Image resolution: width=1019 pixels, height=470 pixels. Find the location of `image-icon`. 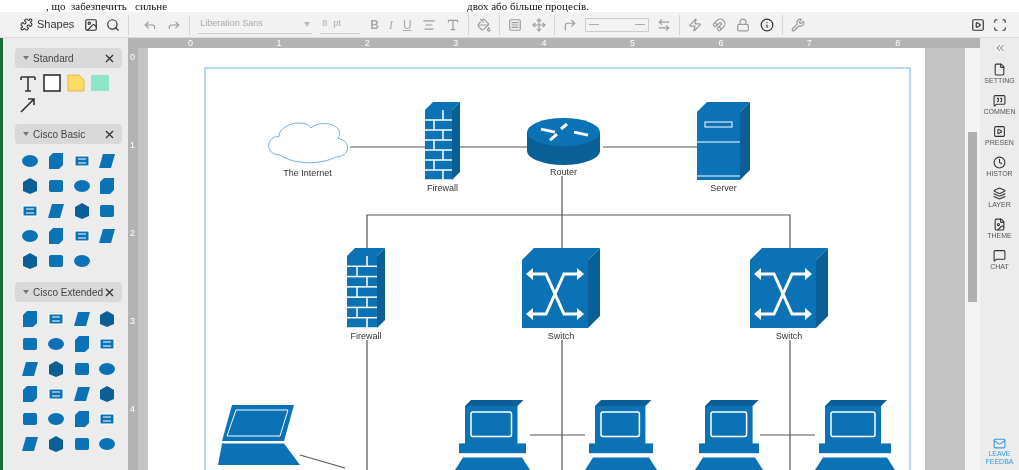

image-icon is located at coordinates (91, 24).